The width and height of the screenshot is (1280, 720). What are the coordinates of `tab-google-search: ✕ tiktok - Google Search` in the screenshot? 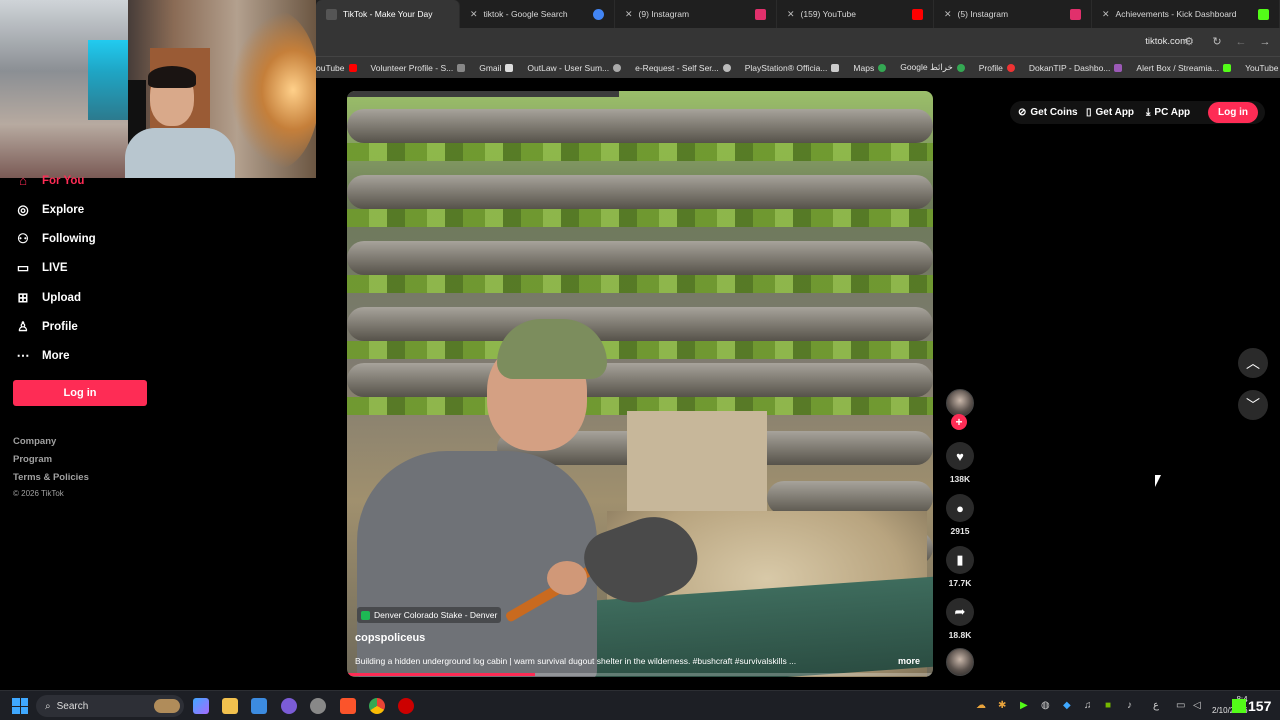 It's located at (537, 14).